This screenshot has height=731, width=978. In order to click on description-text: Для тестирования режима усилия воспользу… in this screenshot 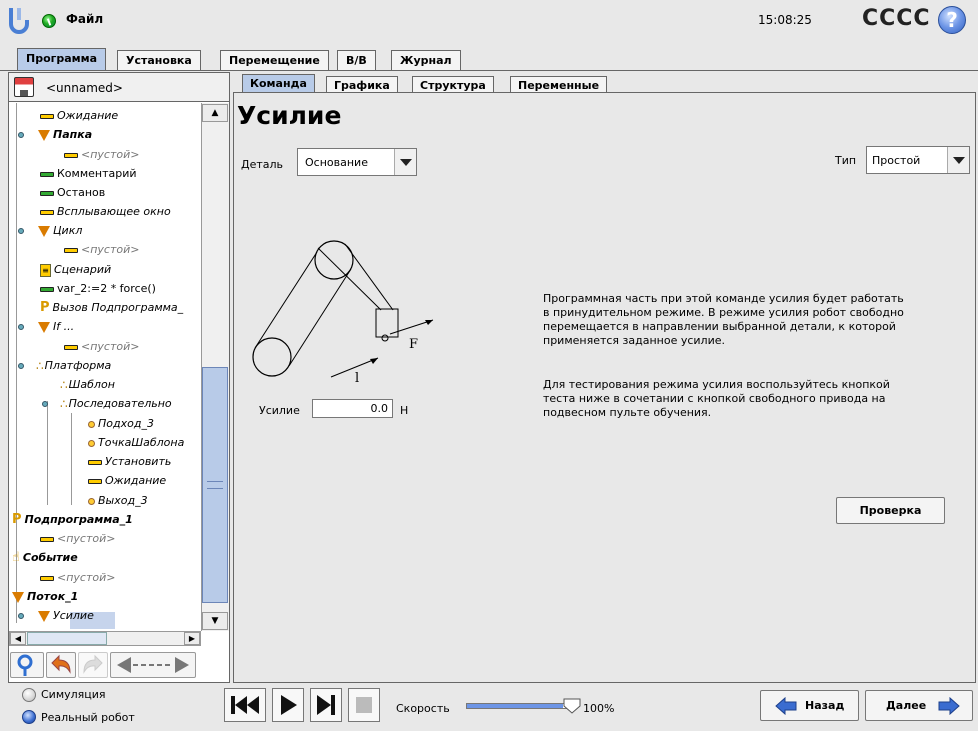, I will do `click(716, 398)`.